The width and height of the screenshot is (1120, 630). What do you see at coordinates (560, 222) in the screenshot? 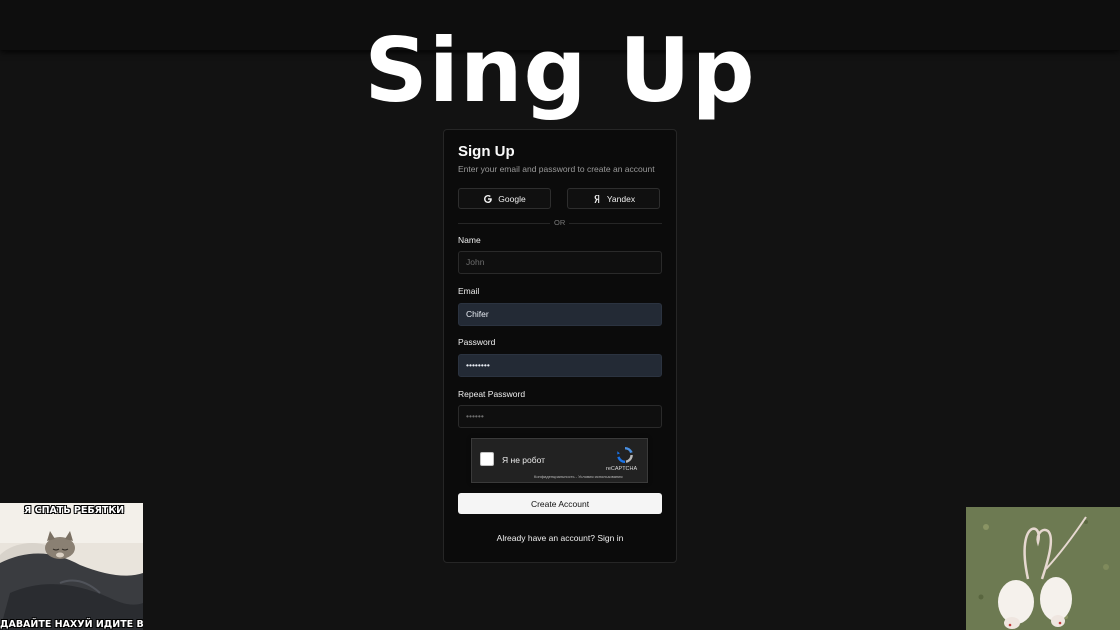
I see `divider-label: OR` at bounding box center [560, 222].